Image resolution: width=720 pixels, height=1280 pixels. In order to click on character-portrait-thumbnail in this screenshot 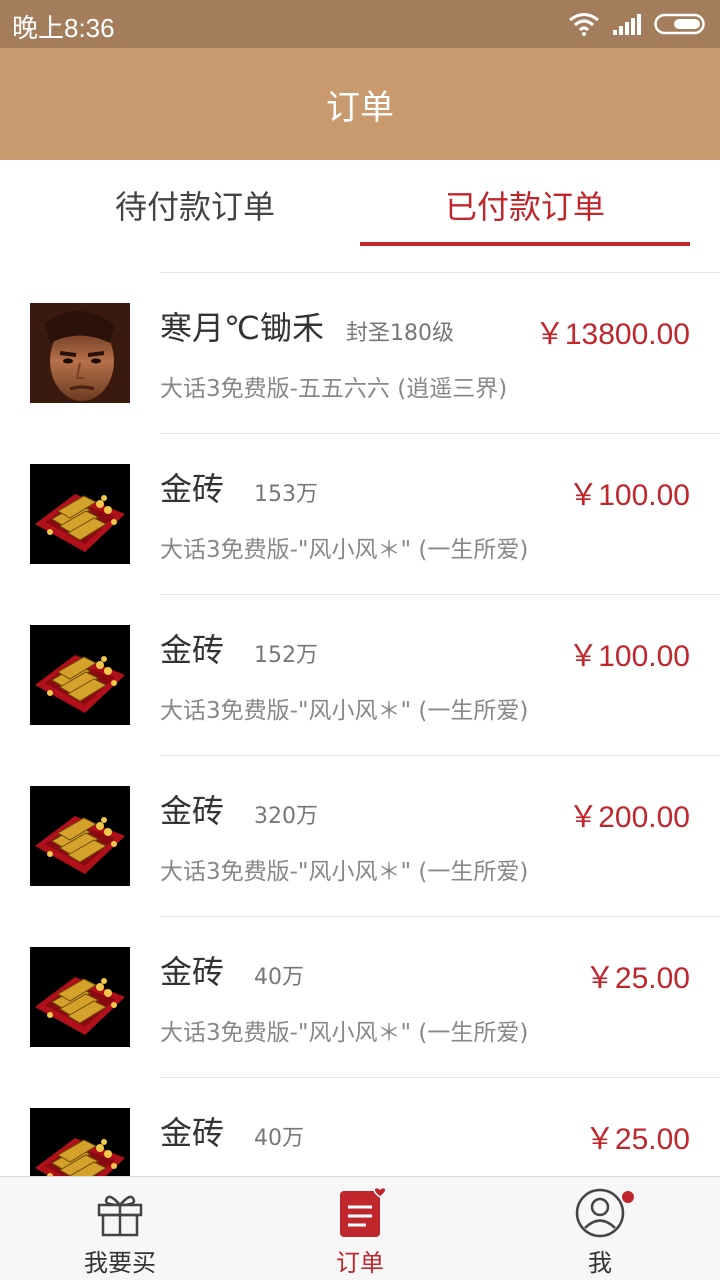, I will do `click(80, 353)`.